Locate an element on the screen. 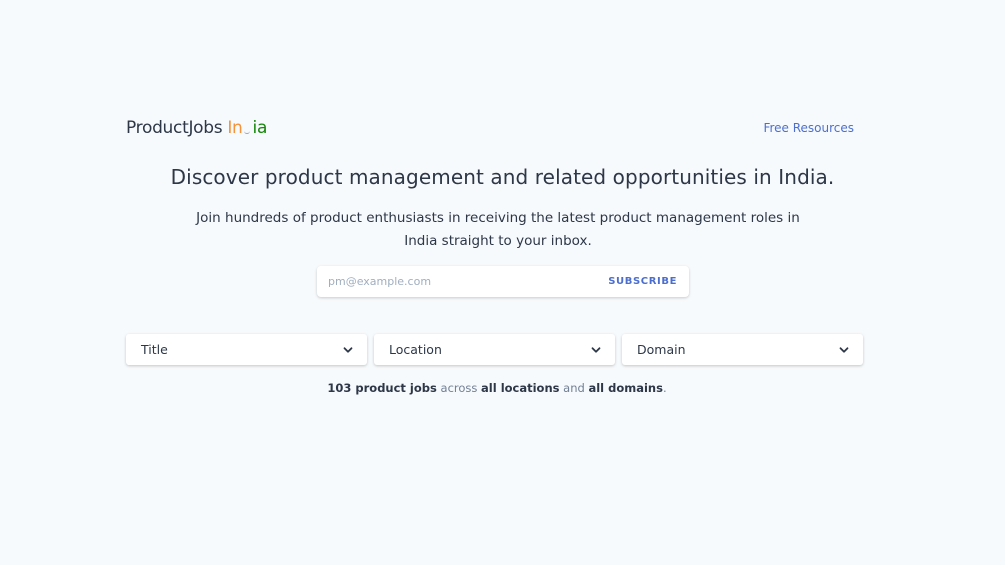 The height and width of the screenshot is (565, 1005). summary-and: and is located at coordinates (574, 388).